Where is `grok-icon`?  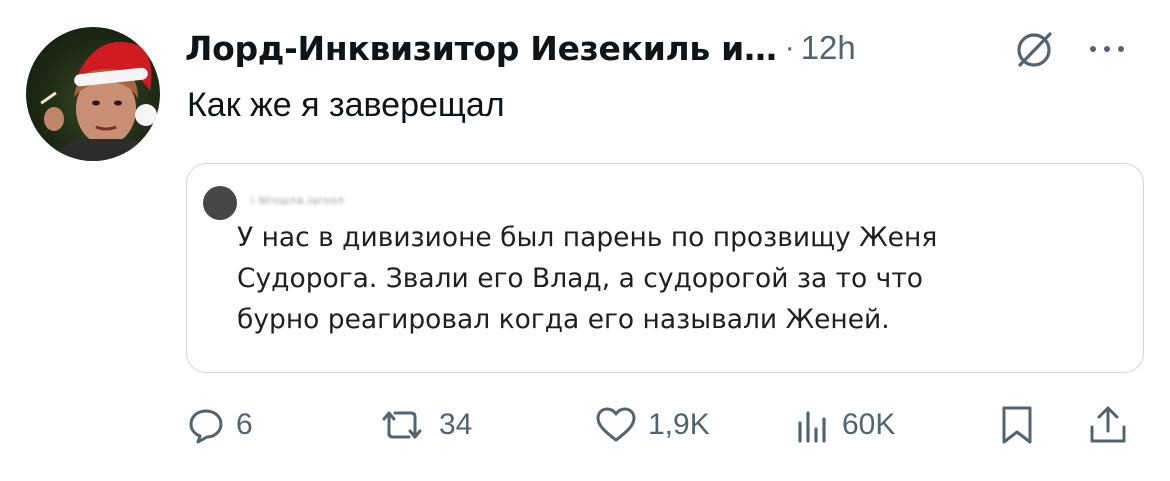 grok-icon is located at coordinates (1034, 50).